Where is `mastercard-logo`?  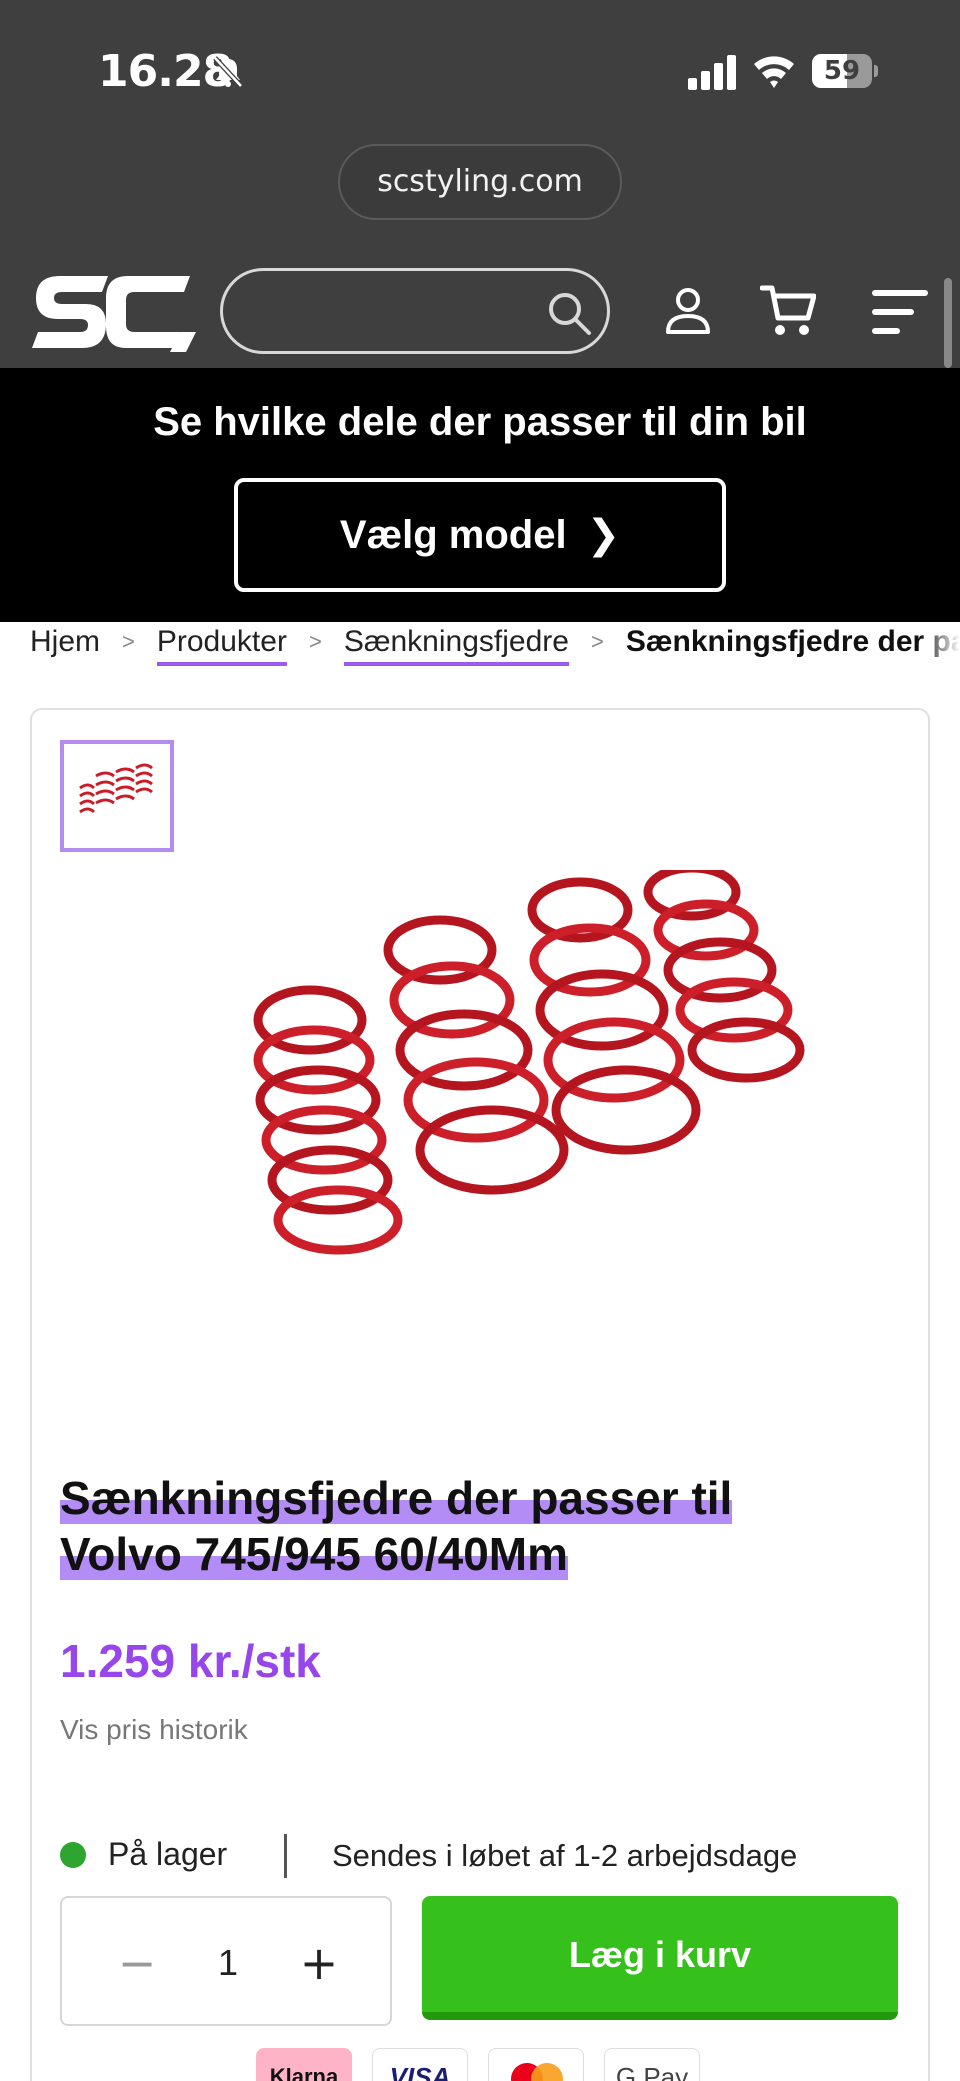 mastercard-logo is located at coordinates (537, 2072).